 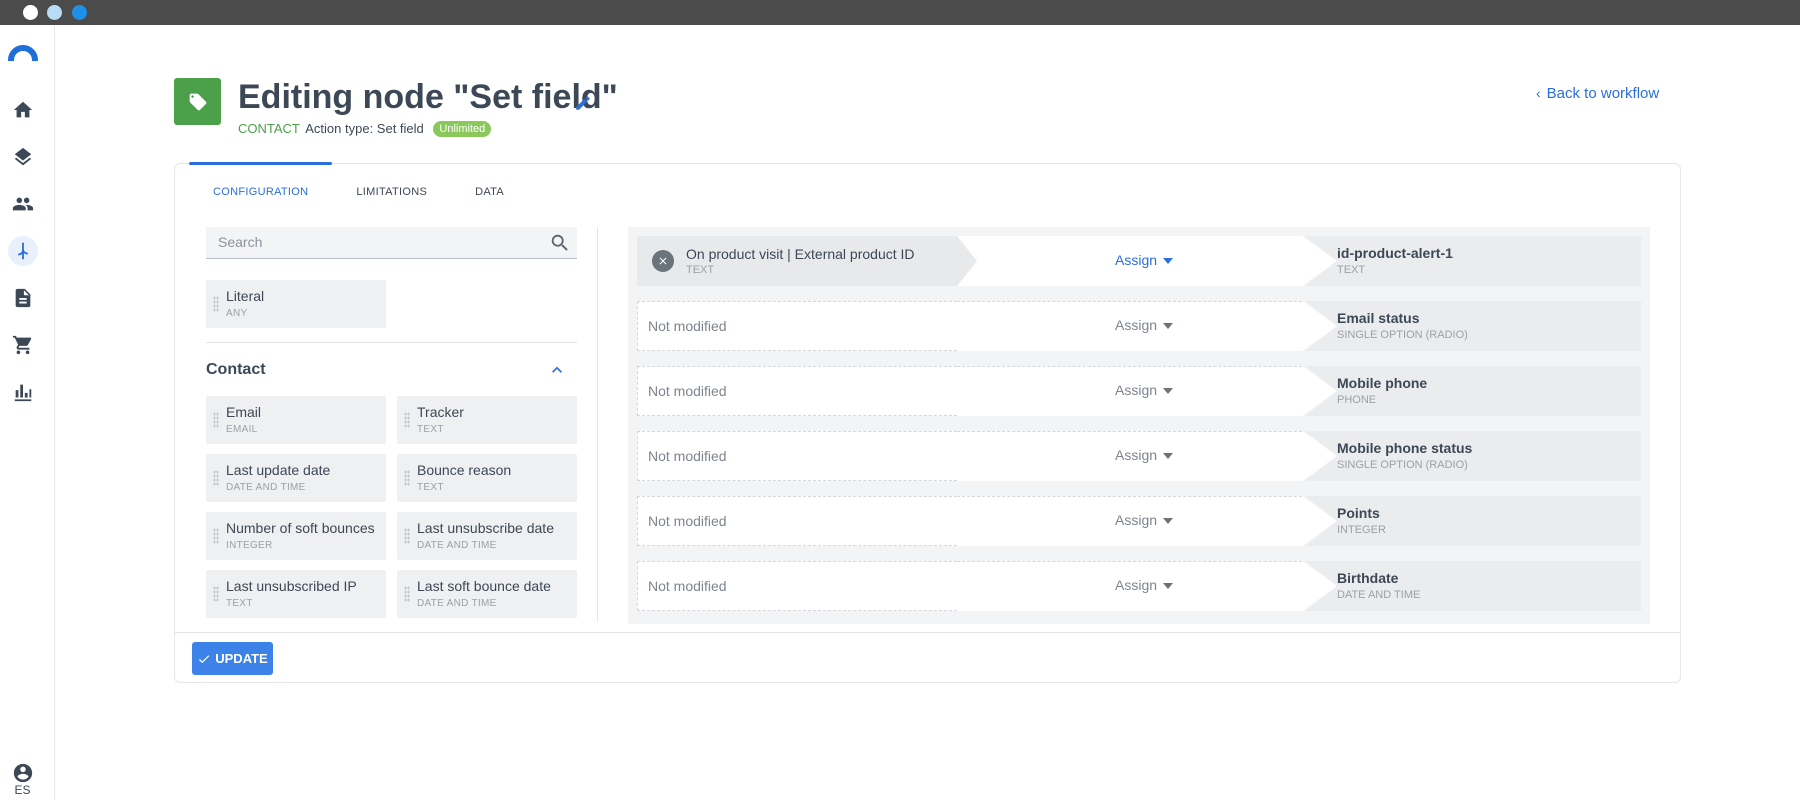 I want to click on remove-source-button, so click(x=663, y=261).